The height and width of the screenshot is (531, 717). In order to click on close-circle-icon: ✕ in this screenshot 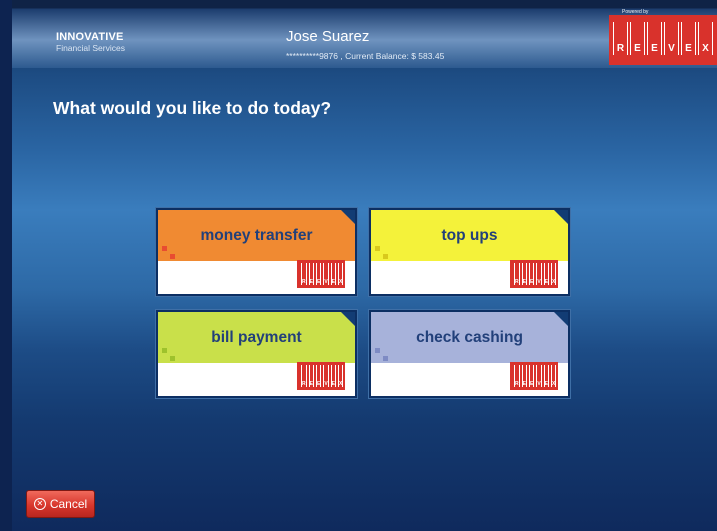, I will do `click(39, 504)`.